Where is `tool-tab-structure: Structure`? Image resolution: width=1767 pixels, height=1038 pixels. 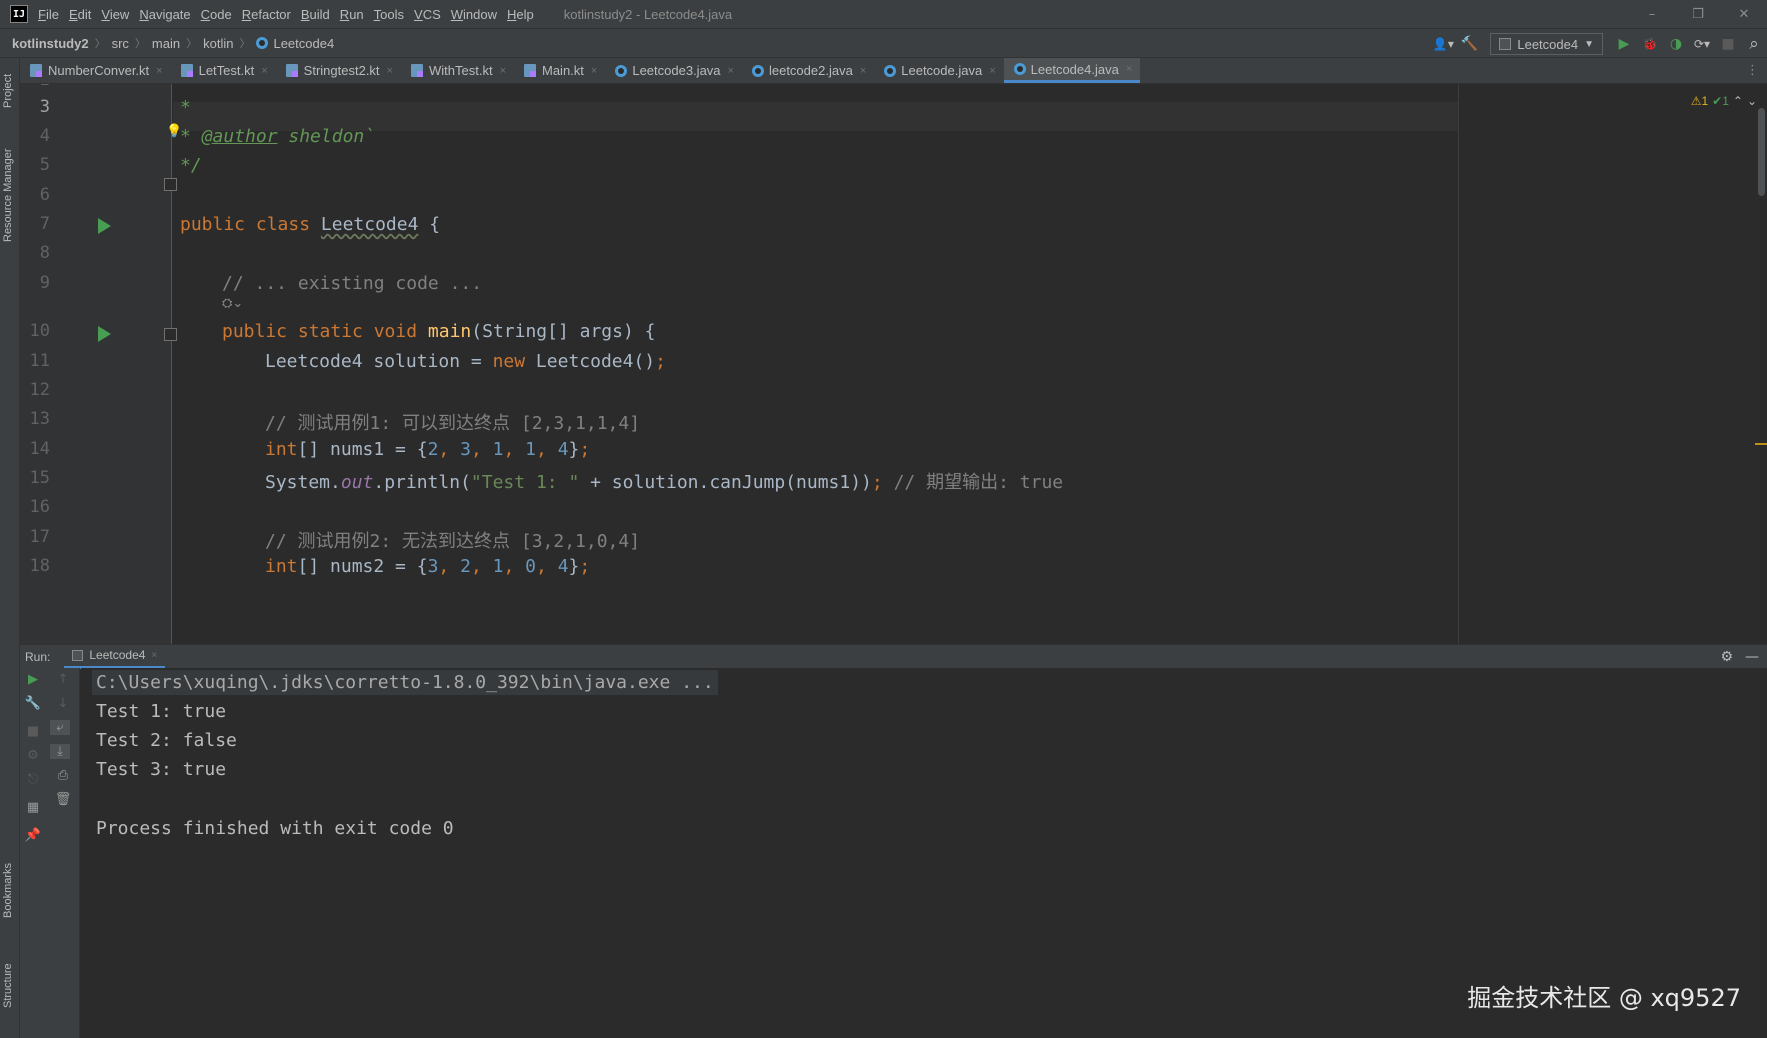 tool-tab-structure: Structure is located at coordinates (8, 985).